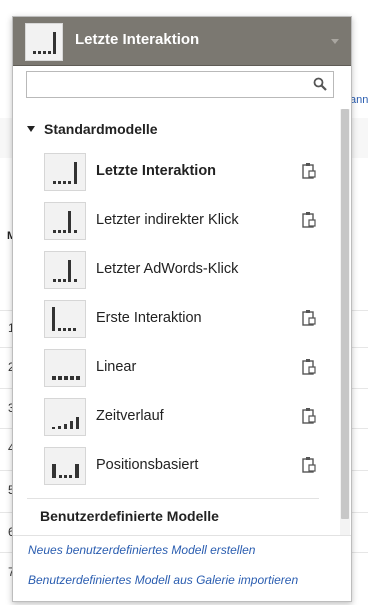  What do you see at coordinates (116, 367) in the screenshot?
I see `model-label: Linear` at bounding box center [116, 367].